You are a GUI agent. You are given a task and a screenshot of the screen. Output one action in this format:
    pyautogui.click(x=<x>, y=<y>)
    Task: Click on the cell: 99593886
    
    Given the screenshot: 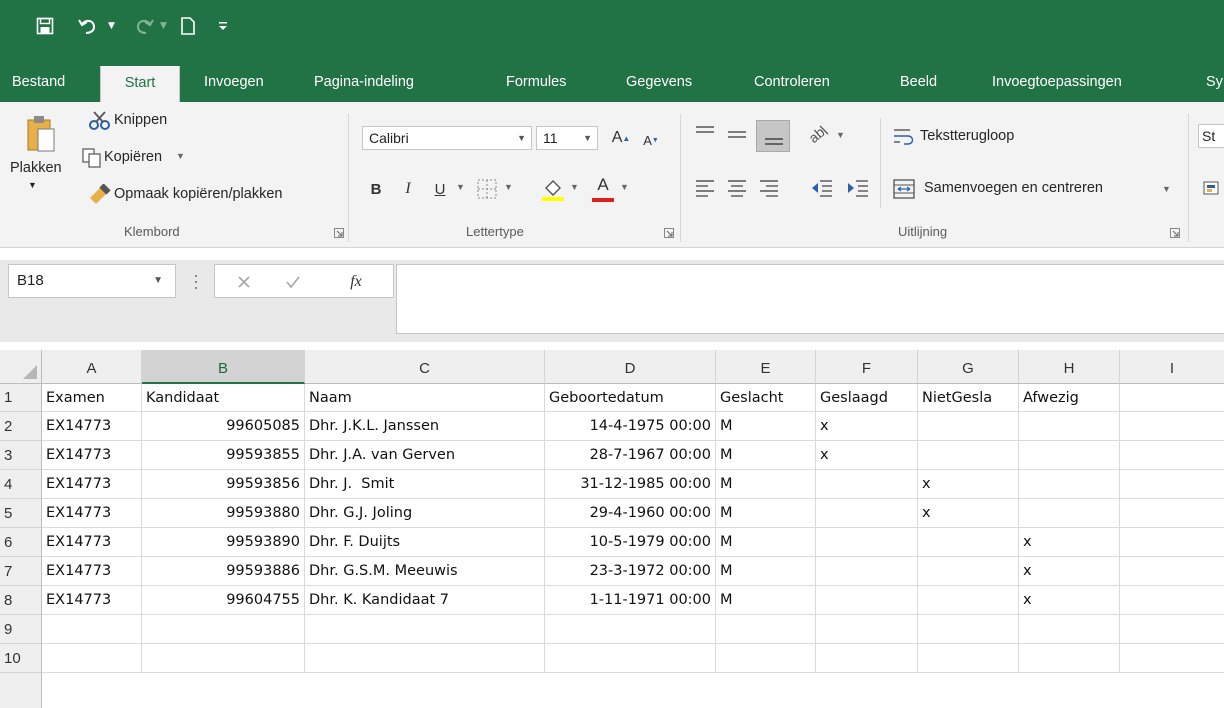 What is the action you would take?
    pyautogui.click(x=223, y=571)
    